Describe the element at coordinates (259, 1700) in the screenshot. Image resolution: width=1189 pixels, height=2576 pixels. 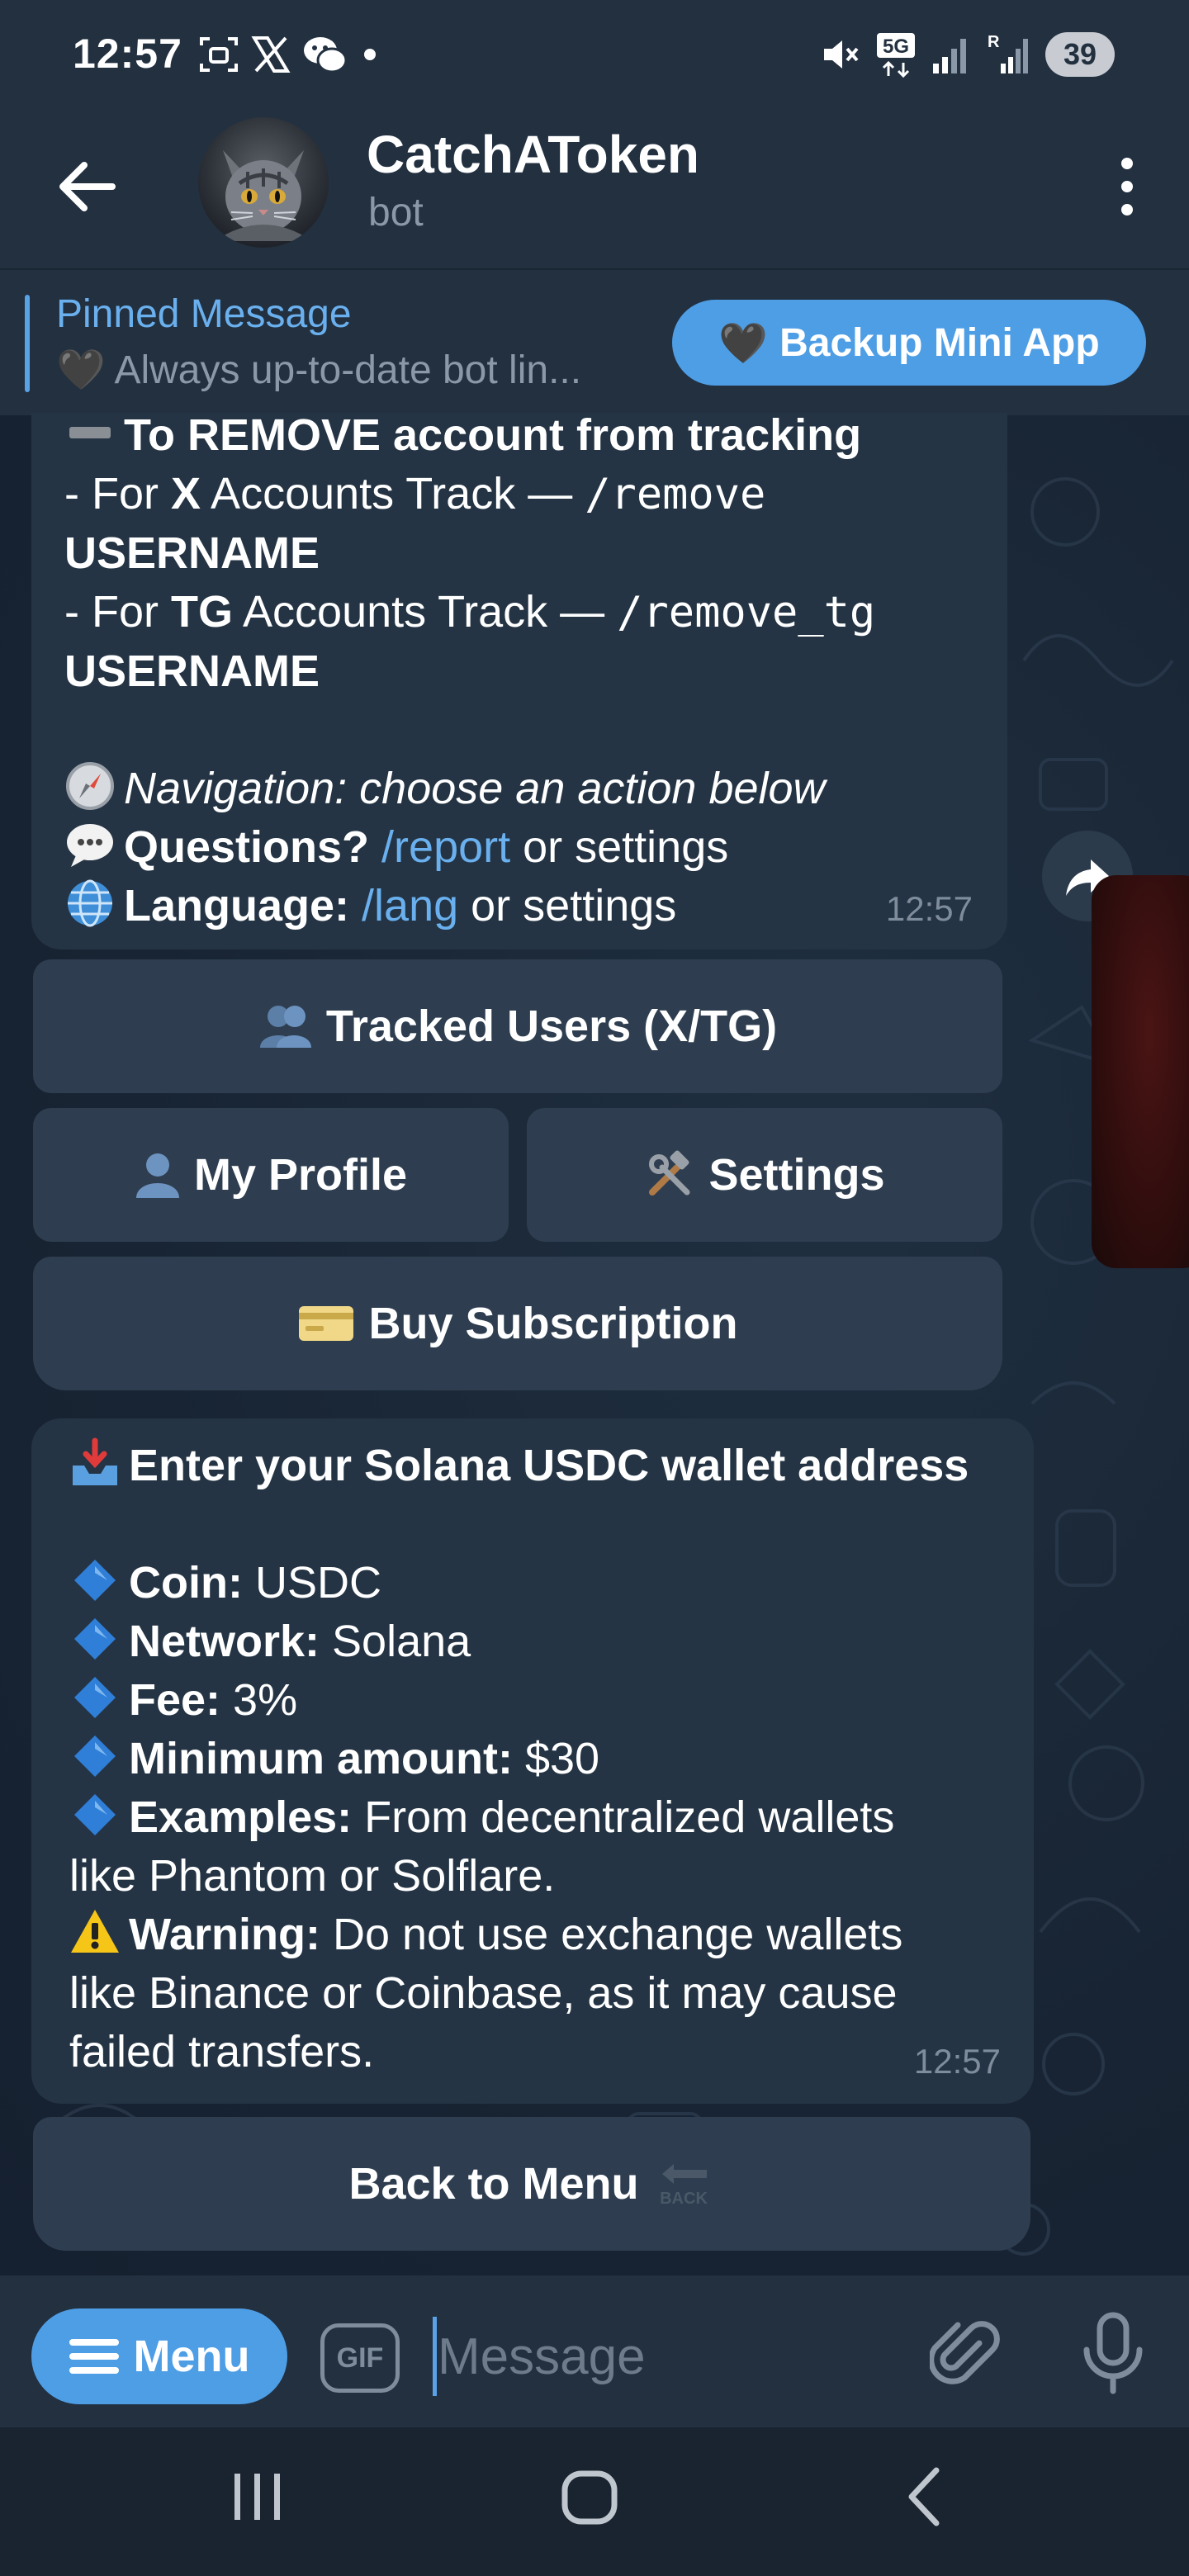
I see `fee-value: 3%` at that location.